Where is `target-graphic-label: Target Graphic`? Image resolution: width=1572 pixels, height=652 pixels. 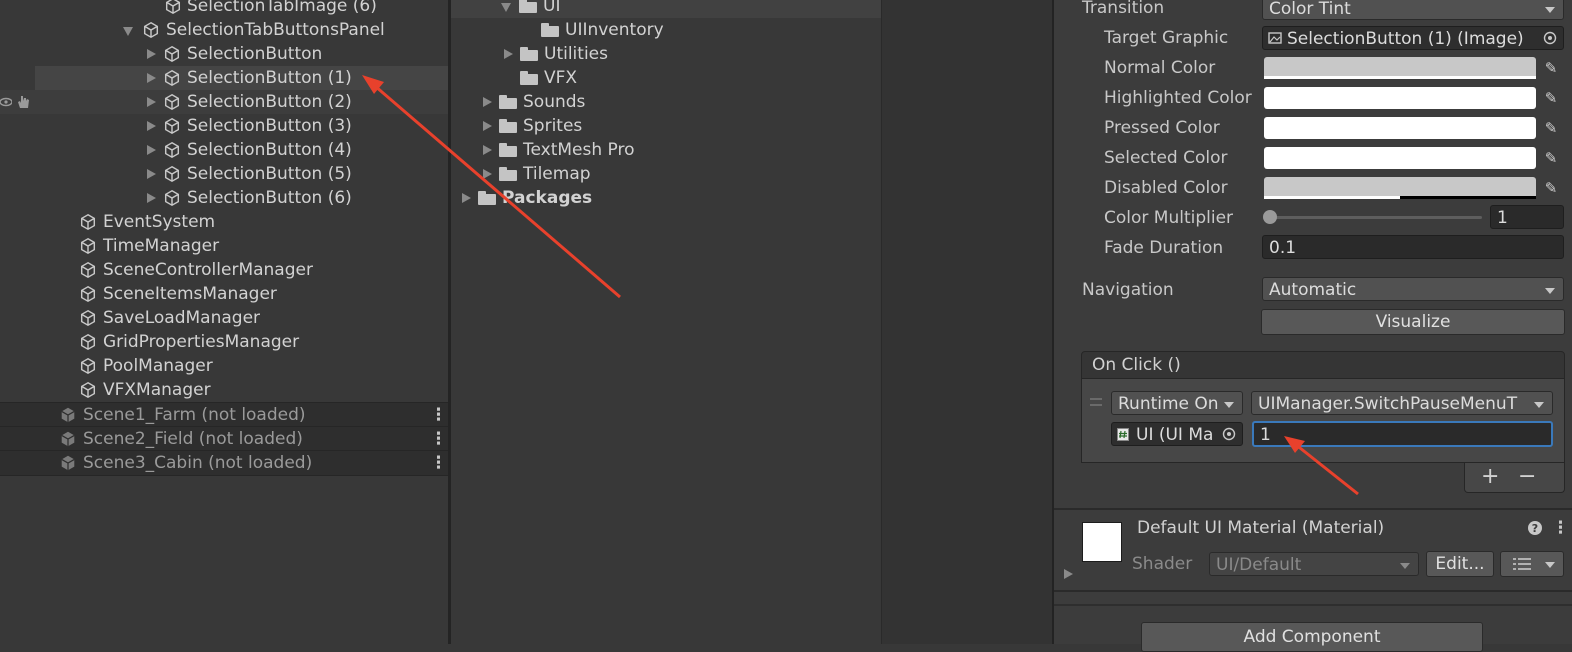 target-graphic-label: Target Graphic is located at coordinates (1166, 38).